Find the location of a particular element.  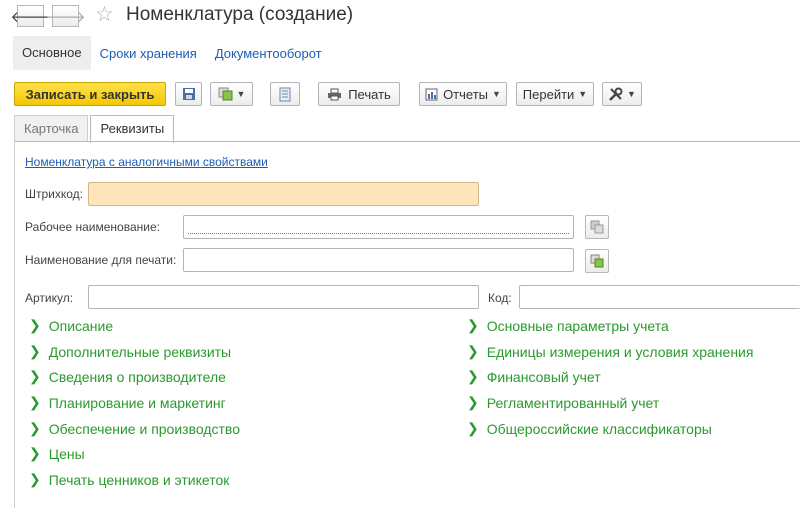

more-actions-button: ▼ is located at coordinates (622, 94).